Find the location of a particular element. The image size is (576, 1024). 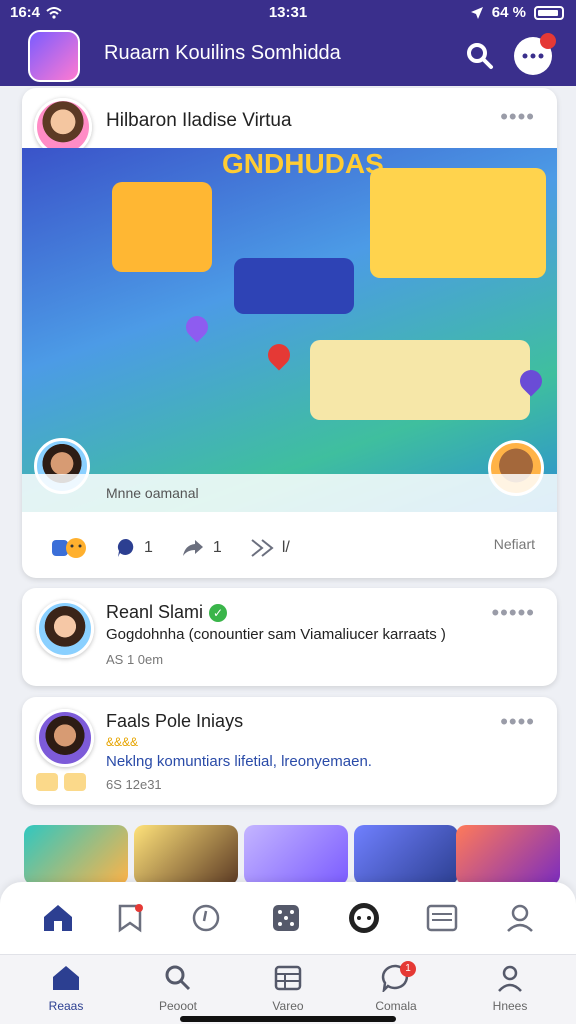

comment-button: 1 is located at coordinates (134, 548).